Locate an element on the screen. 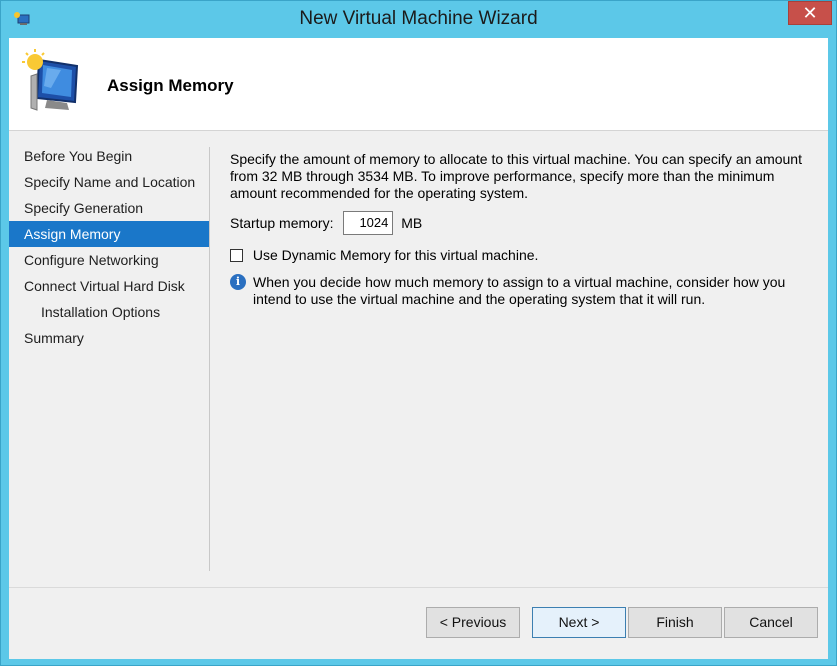 This screenshot has width=837, height=666. nav-item-connect-virtual-hard-disk: Connect Virtual Hard Disk is located at coordinates (109, 286).